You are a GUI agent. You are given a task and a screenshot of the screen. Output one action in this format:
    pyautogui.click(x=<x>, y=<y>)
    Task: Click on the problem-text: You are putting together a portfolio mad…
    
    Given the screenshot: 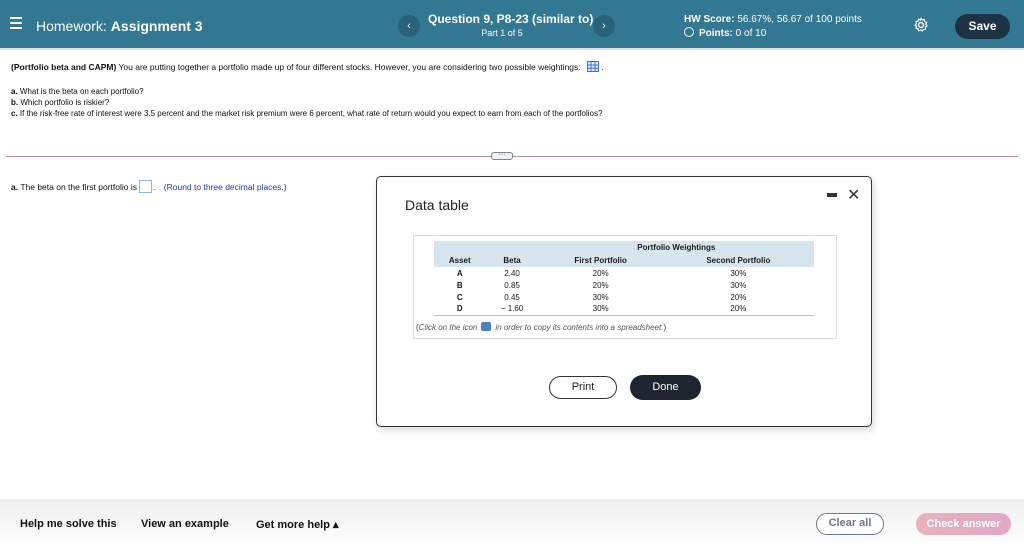 What is the action you would take?
    pyautogui.click(x=349, y=67)
    